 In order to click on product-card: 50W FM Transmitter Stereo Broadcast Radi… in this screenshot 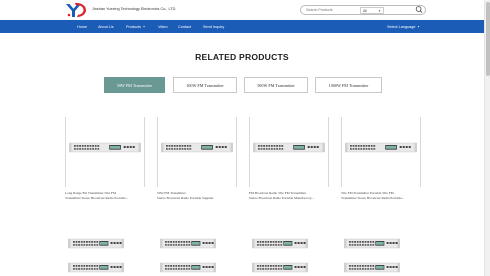, I will do `click(197, 162)`.